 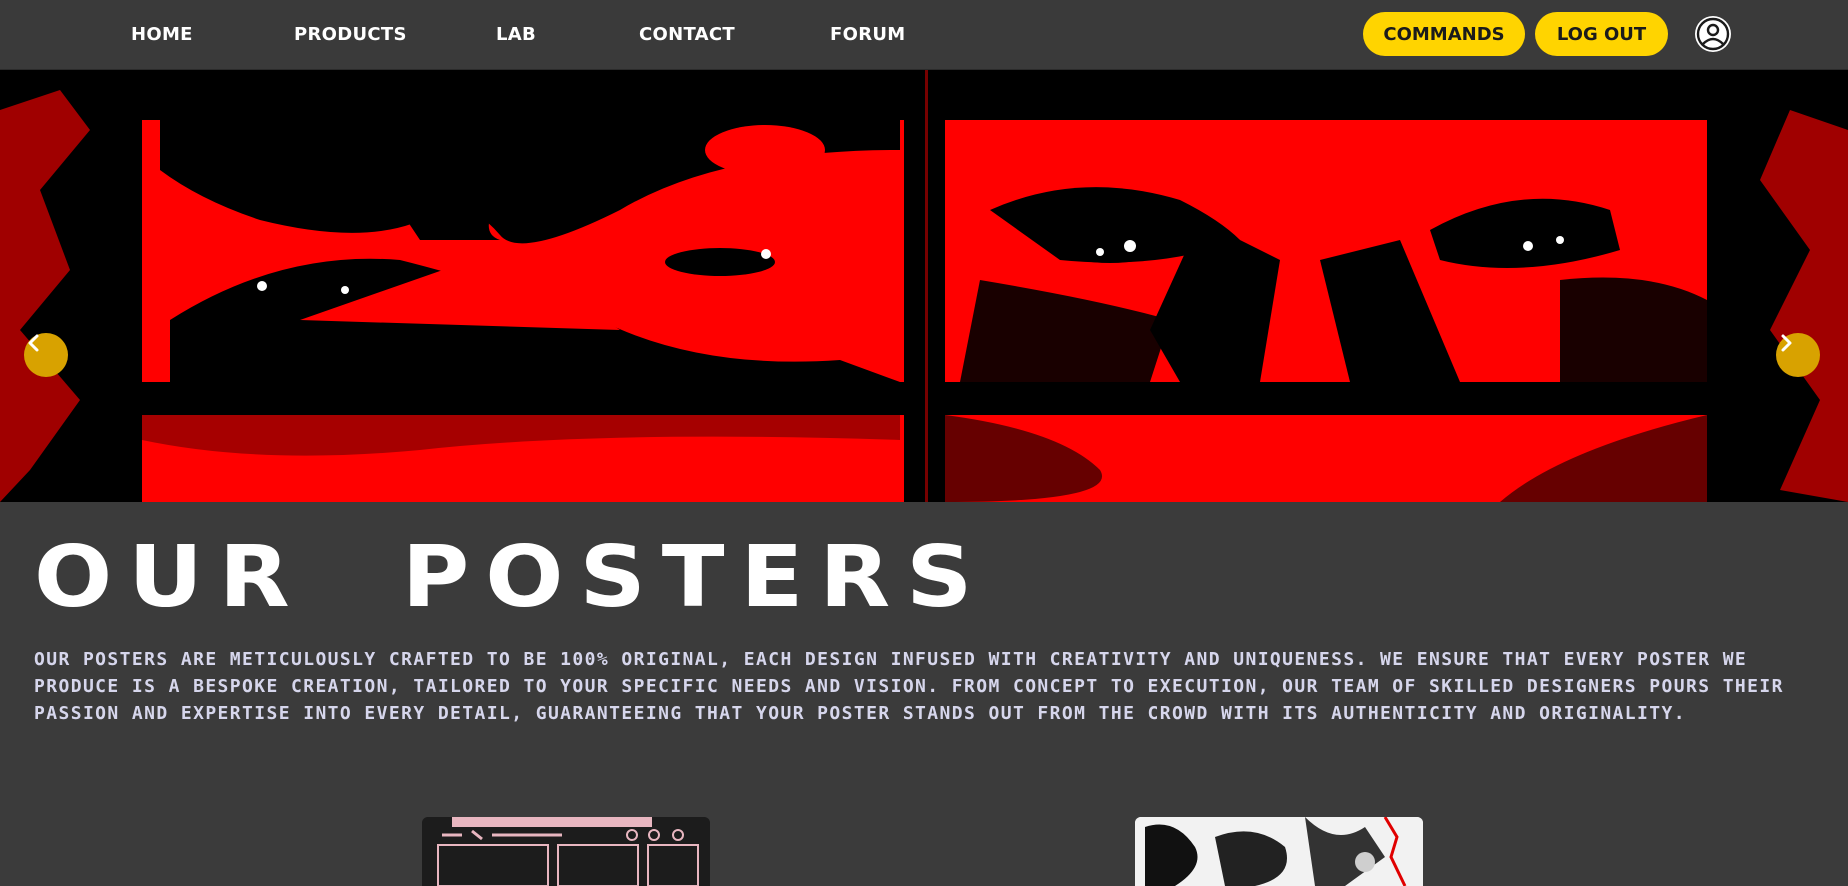 What do you see at coordinates (868, 34) in the screenshot?
I see `nav-forum-link: FORUM` at bounding box center [868, 34].